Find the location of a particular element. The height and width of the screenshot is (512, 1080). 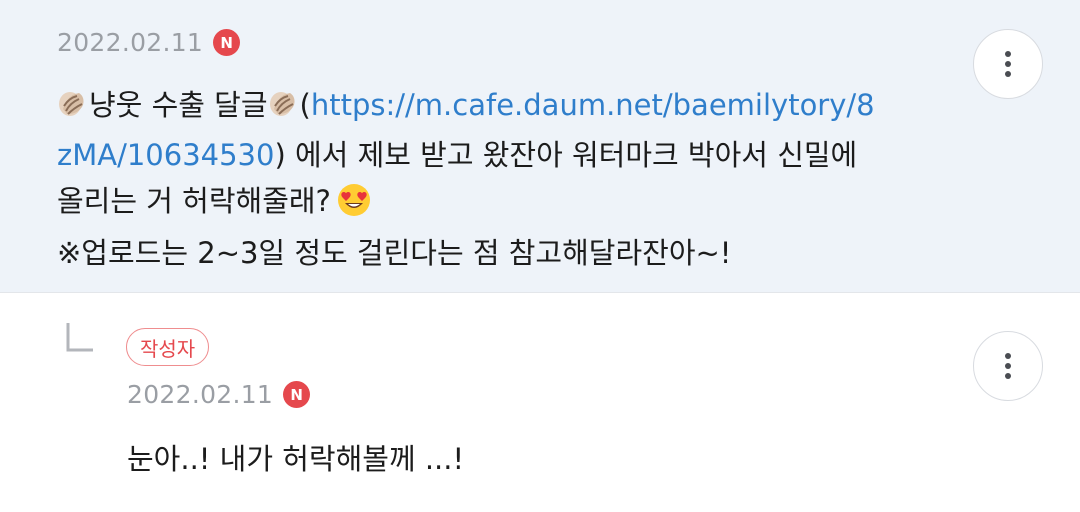

reply-more-button is located at coordinates (1008, 366).